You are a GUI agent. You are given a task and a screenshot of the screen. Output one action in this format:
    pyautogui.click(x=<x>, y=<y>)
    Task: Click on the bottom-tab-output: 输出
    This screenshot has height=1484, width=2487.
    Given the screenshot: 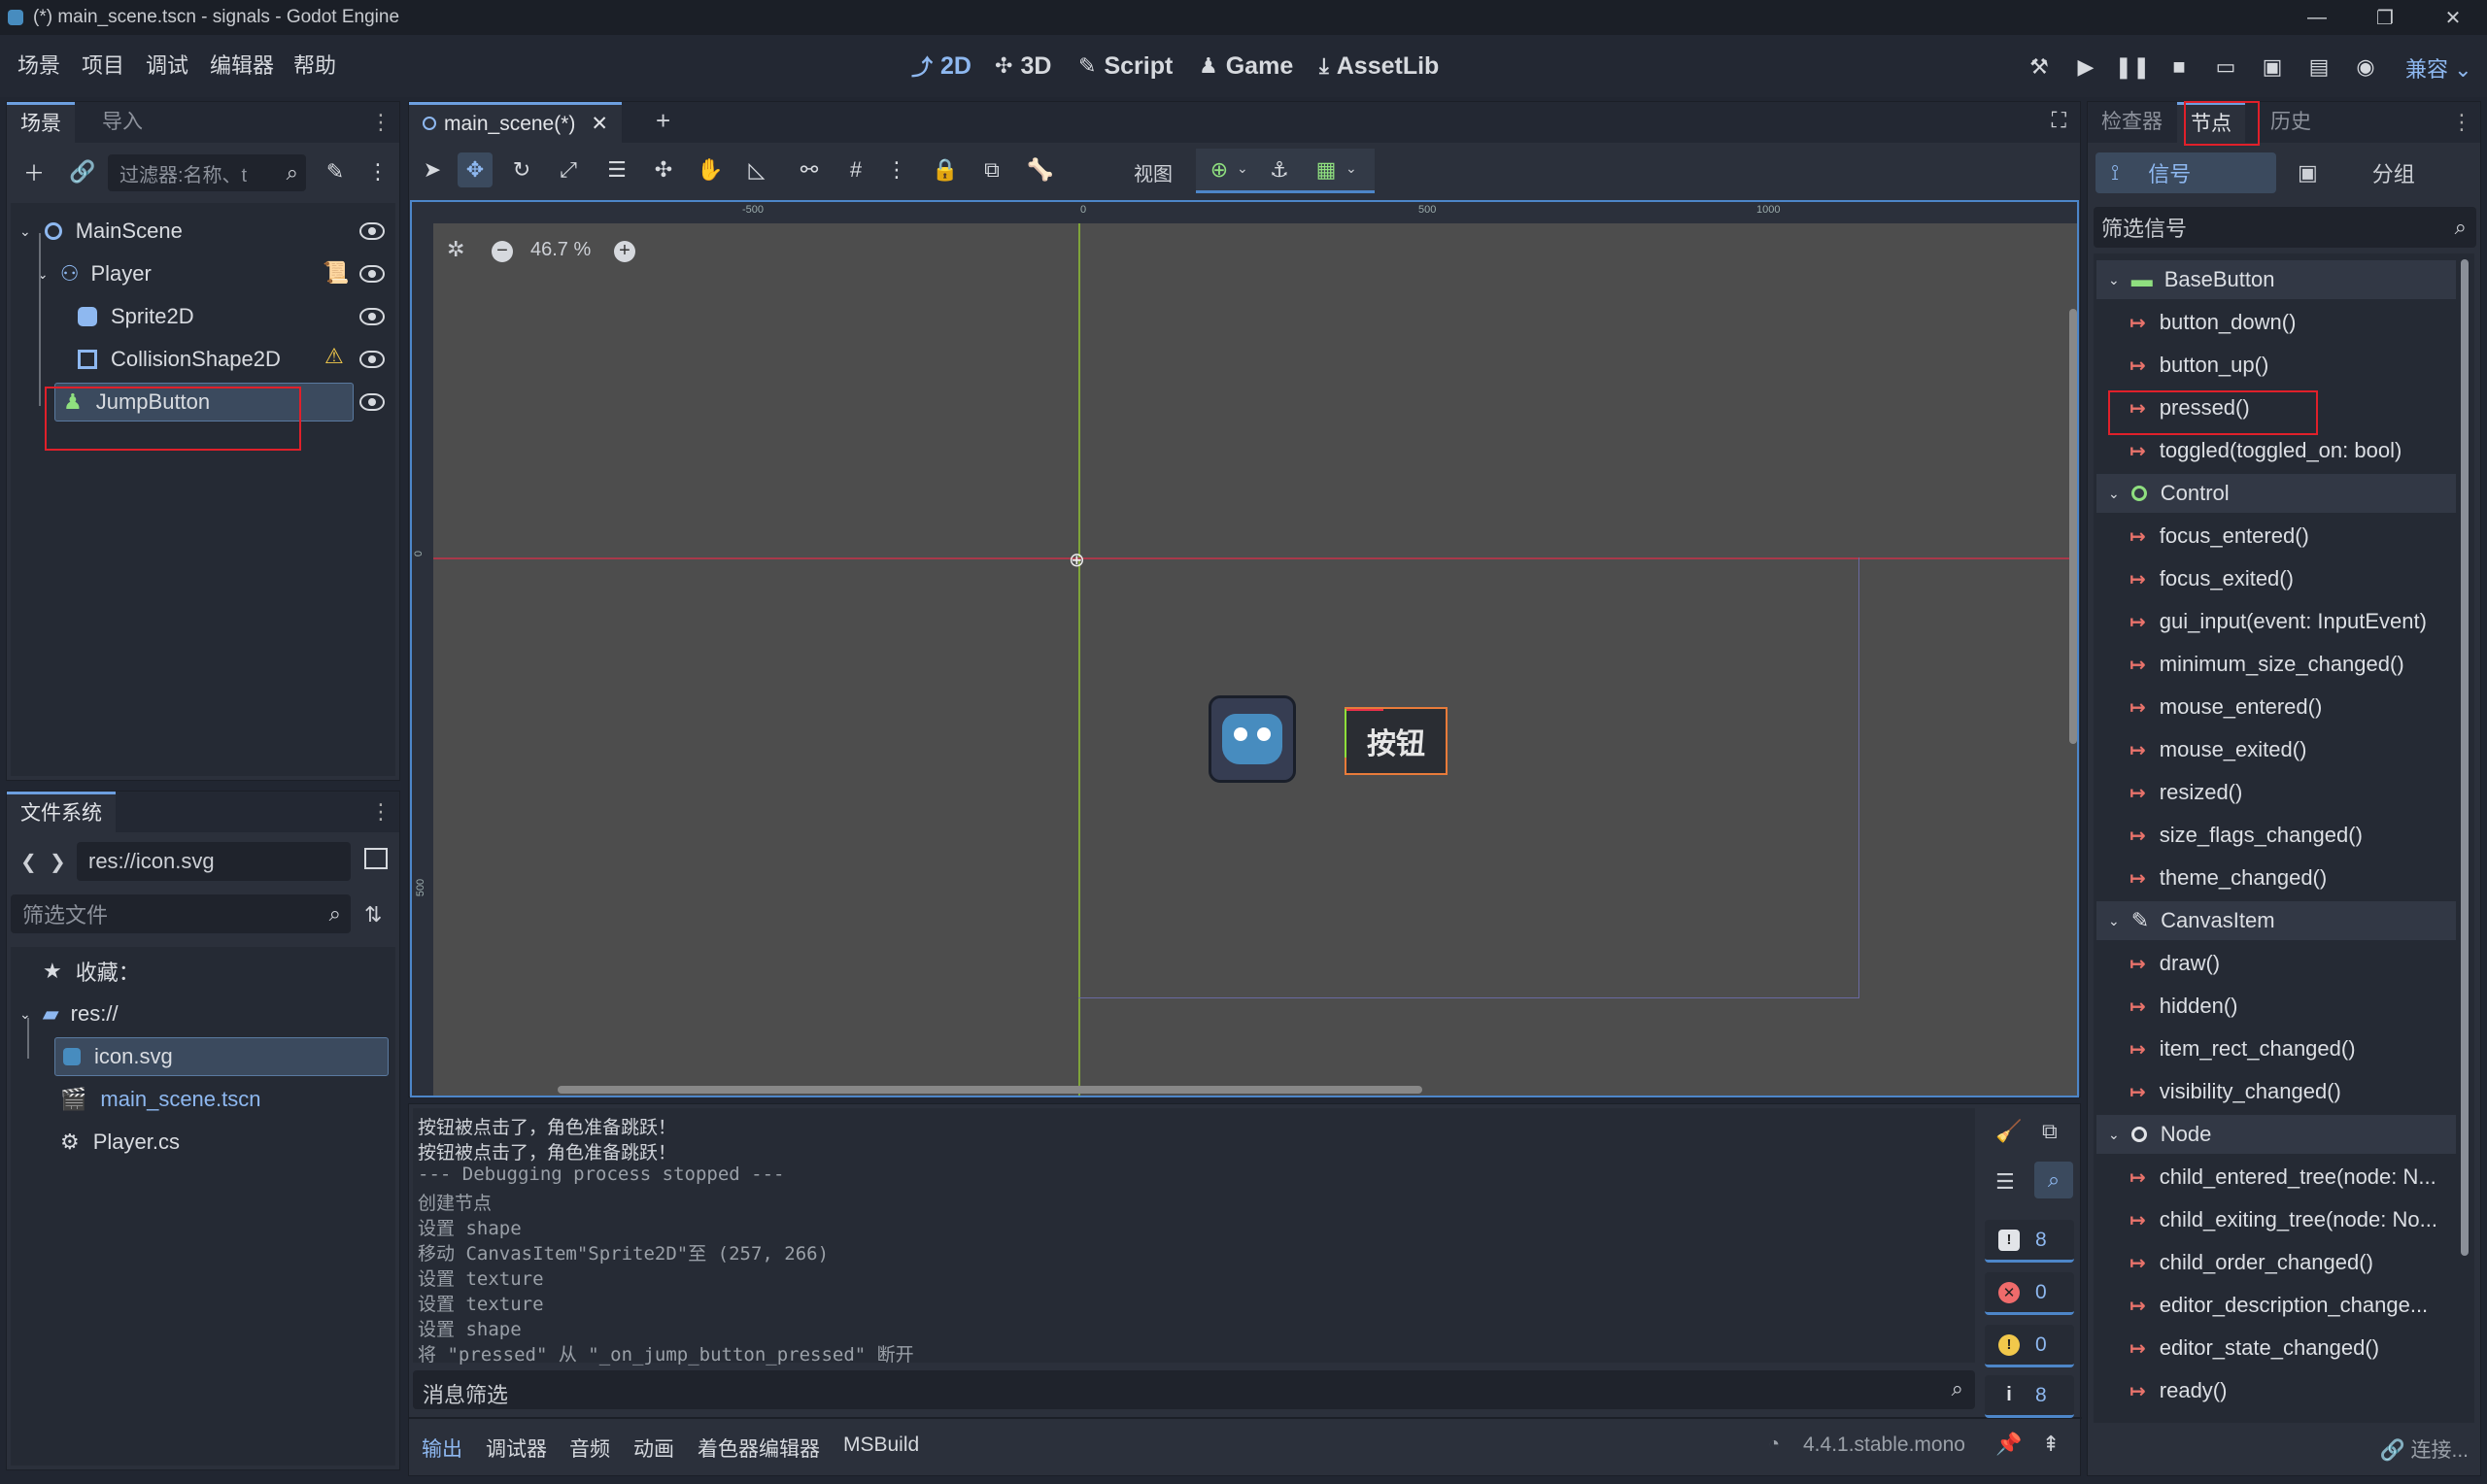 What is the action you would take?
    pyautogui.click(x=442, y=1448)
    